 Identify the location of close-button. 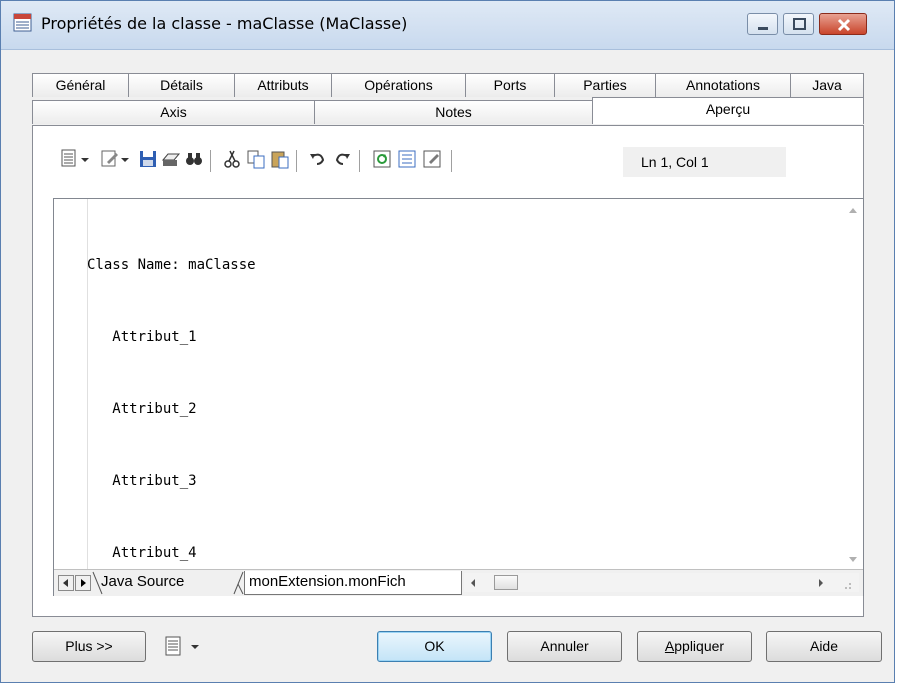
(843, 24).